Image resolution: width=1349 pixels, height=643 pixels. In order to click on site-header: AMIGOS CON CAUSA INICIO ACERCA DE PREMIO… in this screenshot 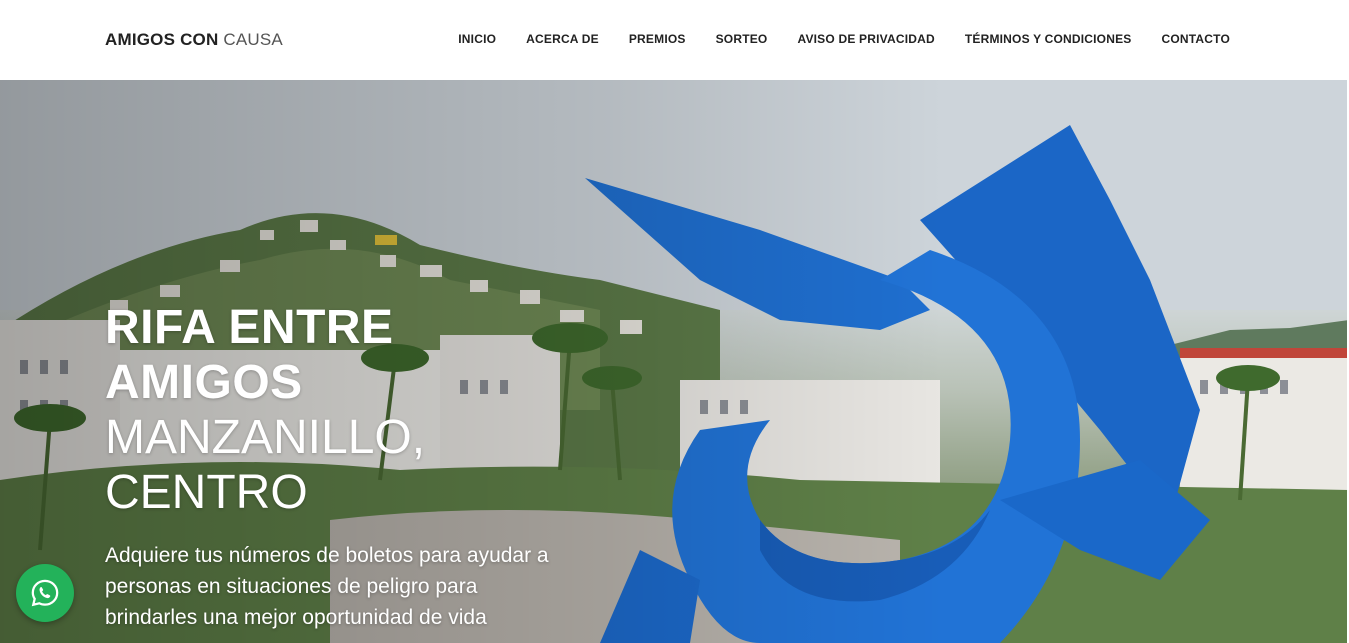, I will do `click(674, 40)`.